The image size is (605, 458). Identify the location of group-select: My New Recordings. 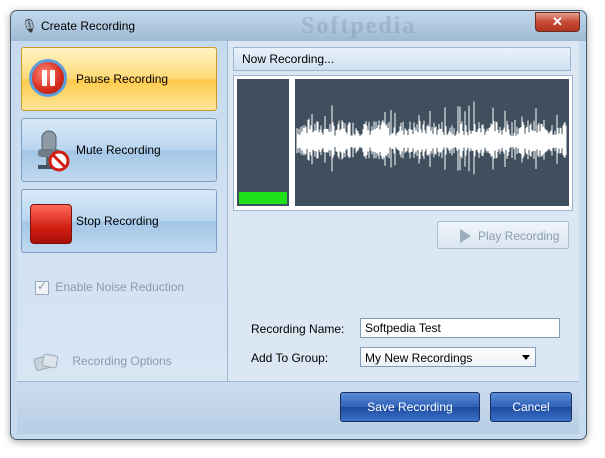
(448, 357).